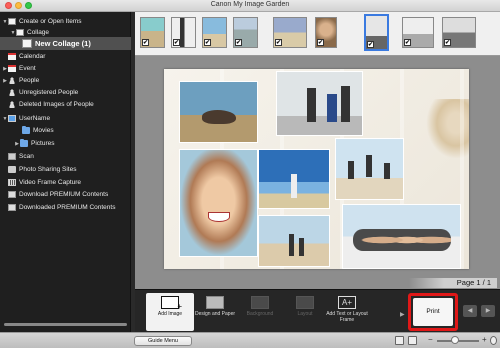 The width and height of the screenshot is (500, 348). Describe the element at coordinates (12, 182) in the screenshot. I see `film-icon` at that location.